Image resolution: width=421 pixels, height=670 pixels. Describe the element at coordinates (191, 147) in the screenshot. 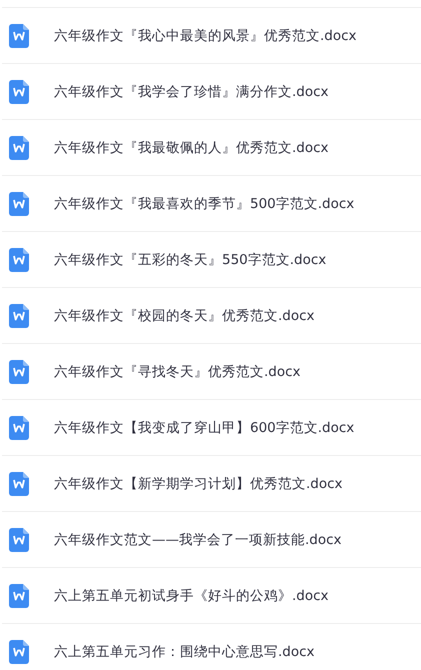

I see `file-name: 六年级作文『我最敬佩的人』优秀范文.docx` at that location.